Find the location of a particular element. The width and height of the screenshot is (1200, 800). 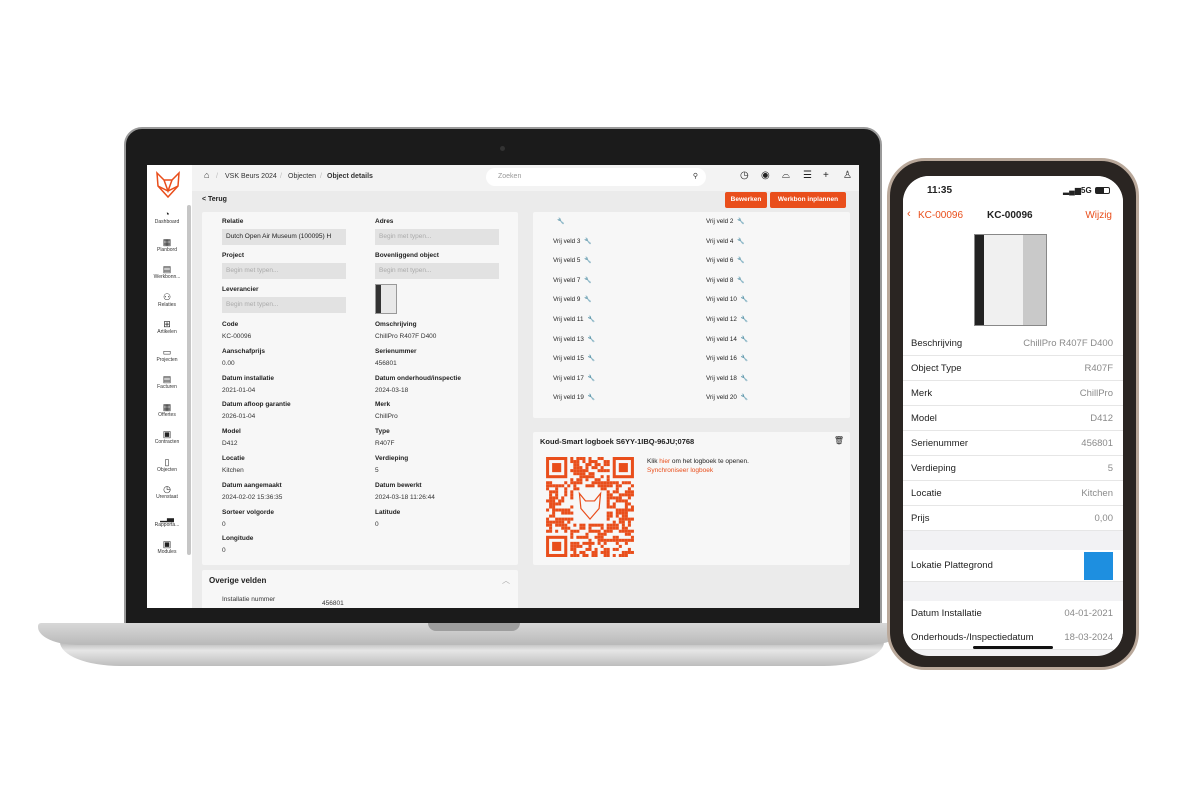

user-icon: ♙ is located at coordinates (847, 175).